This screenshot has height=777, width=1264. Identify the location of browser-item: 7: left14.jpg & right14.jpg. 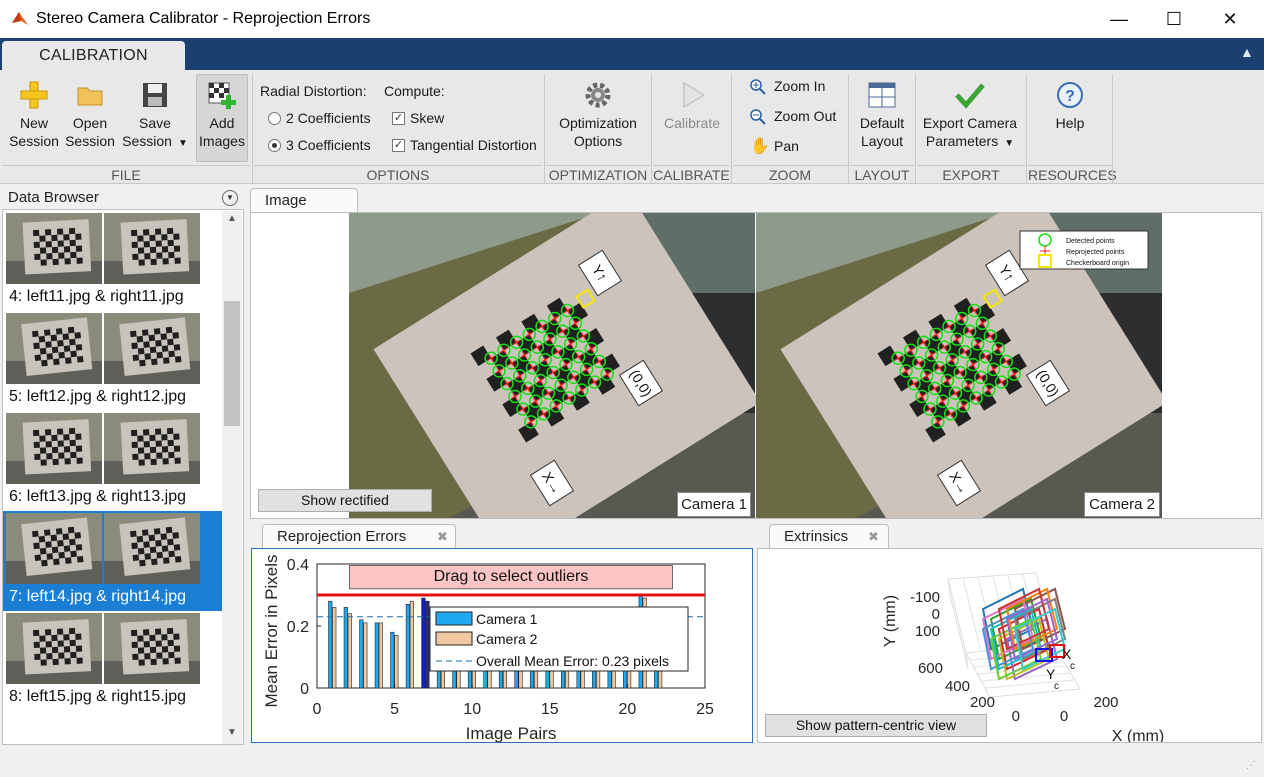
(112, 561).